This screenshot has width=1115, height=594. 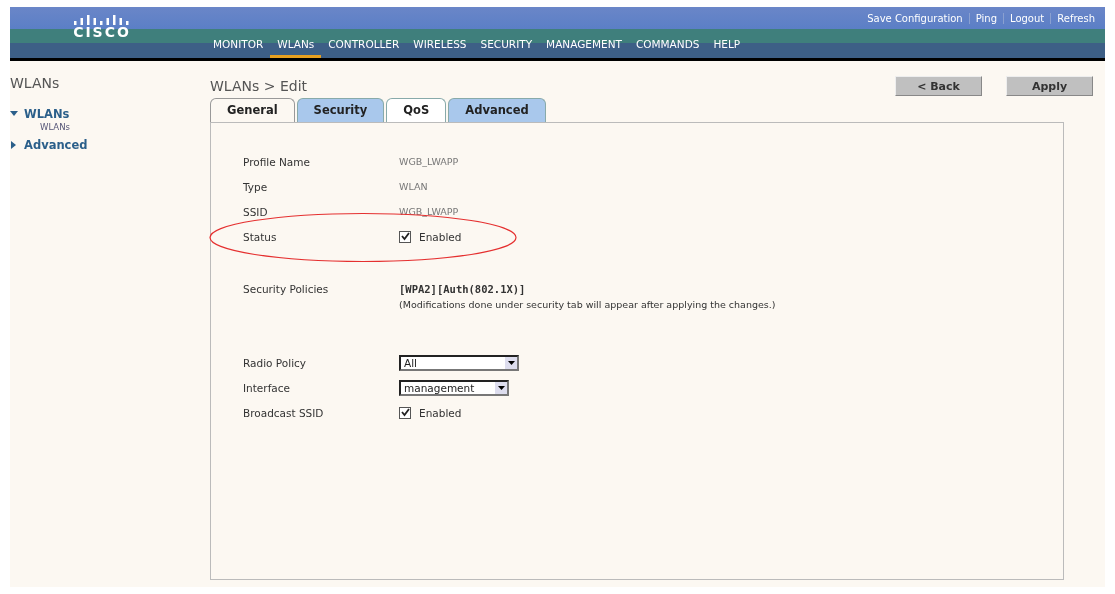 I want to click on bars-logo-icon, so click(x=102, y=19).